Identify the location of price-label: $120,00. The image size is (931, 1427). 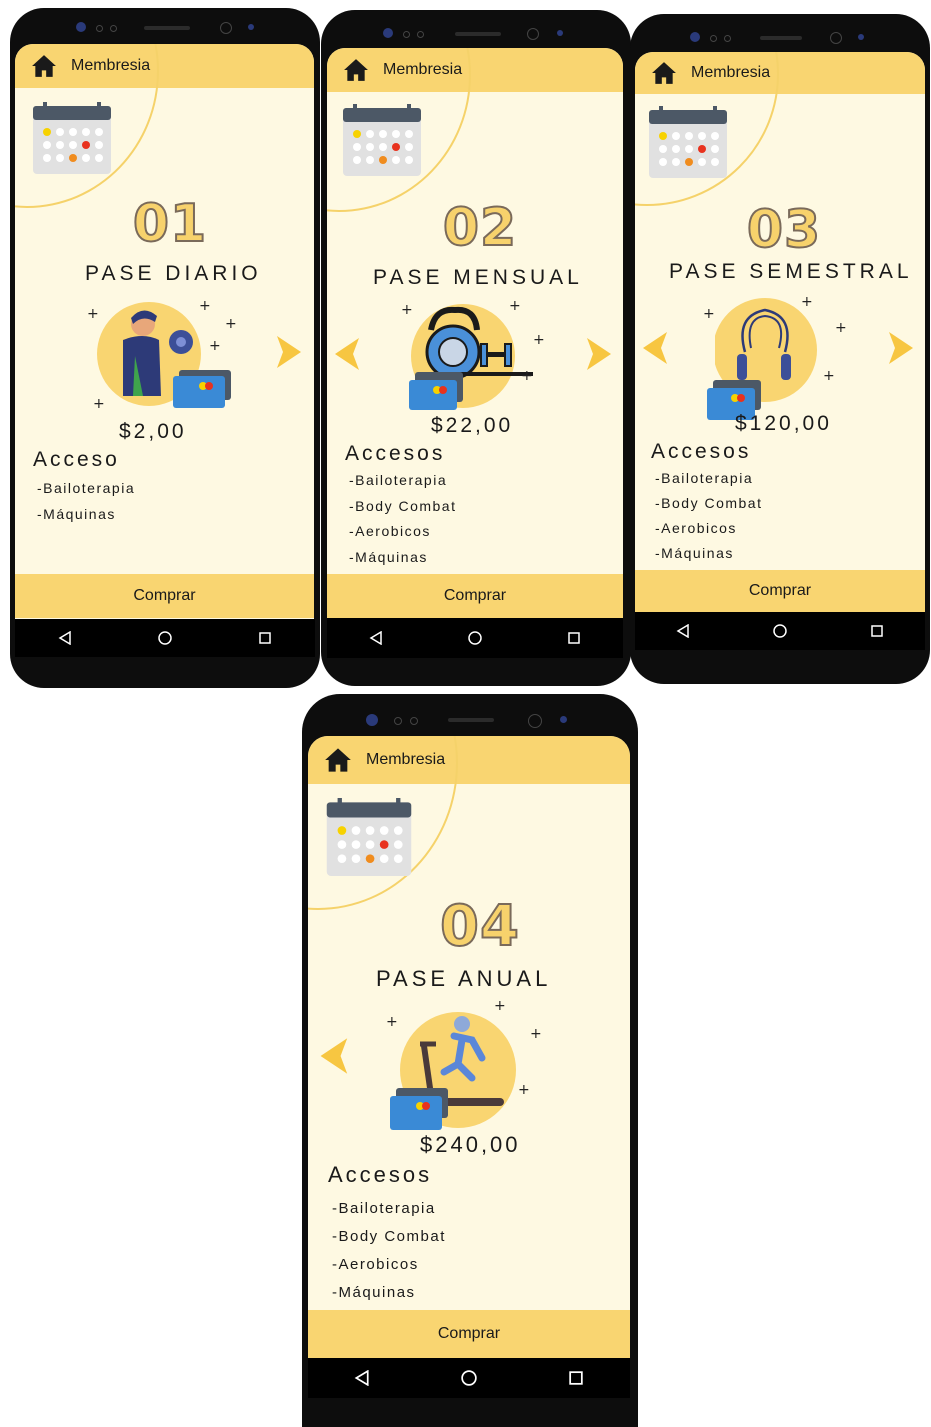
(783, 423).